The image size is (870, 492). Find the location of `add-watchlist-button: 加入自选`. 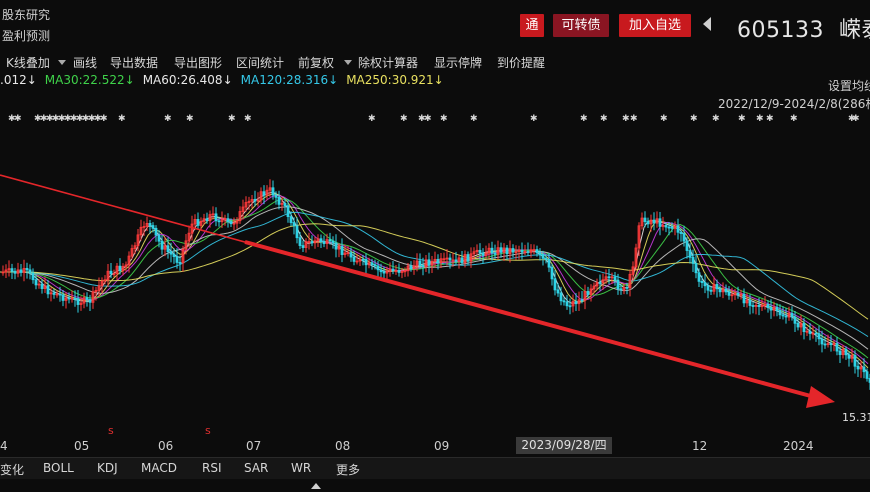

add-watchlist-button: 加入自选 is located at coordinates (655, 25).